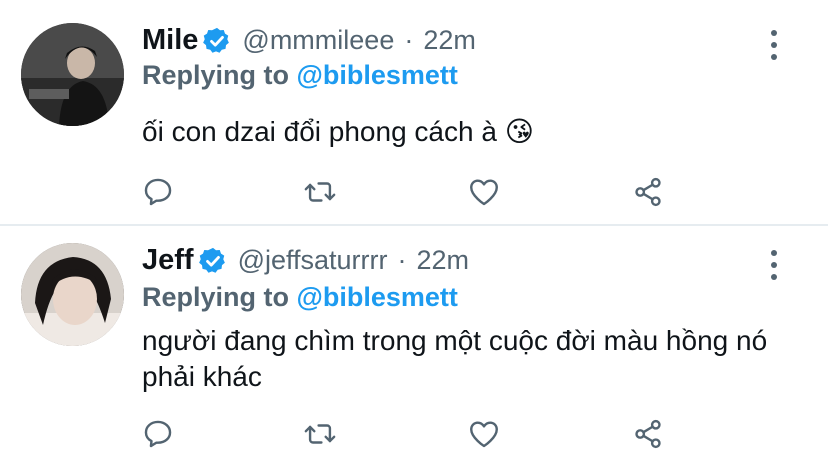  Describe the element at coordinates (170, 40) in the screenshot. I see `display-name: Mile` at that location.